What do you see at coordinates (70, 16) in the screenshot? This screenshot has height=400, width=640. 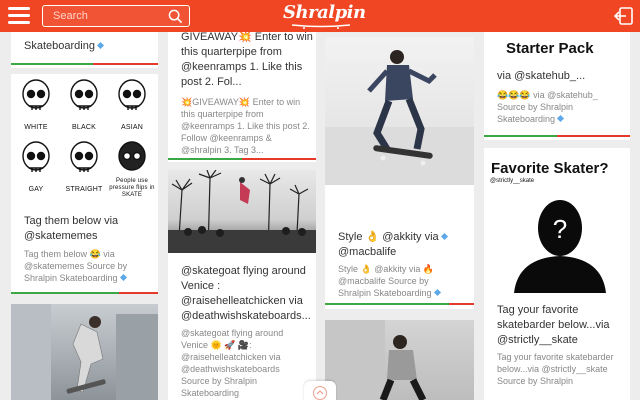 I see `search-placeholder: Search` at bounding box center [70, 16].